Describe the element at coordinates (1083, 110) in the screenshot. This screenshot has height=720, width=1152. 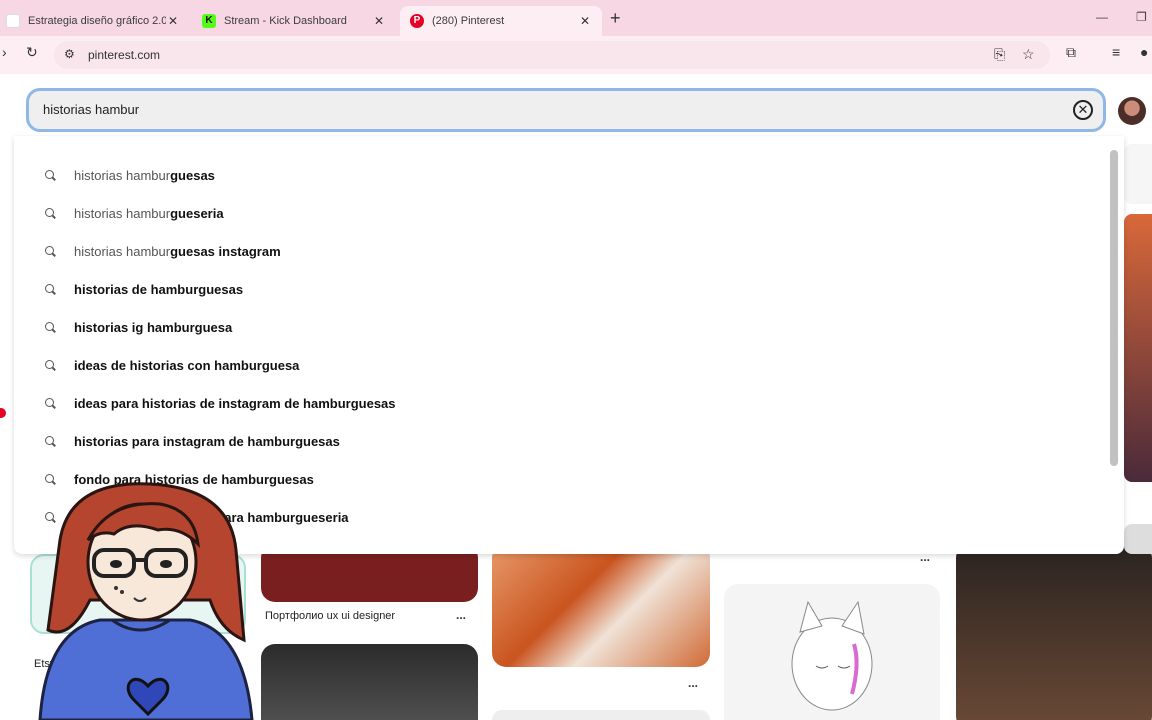
I see `close-circle-icon: ✕` at that location.